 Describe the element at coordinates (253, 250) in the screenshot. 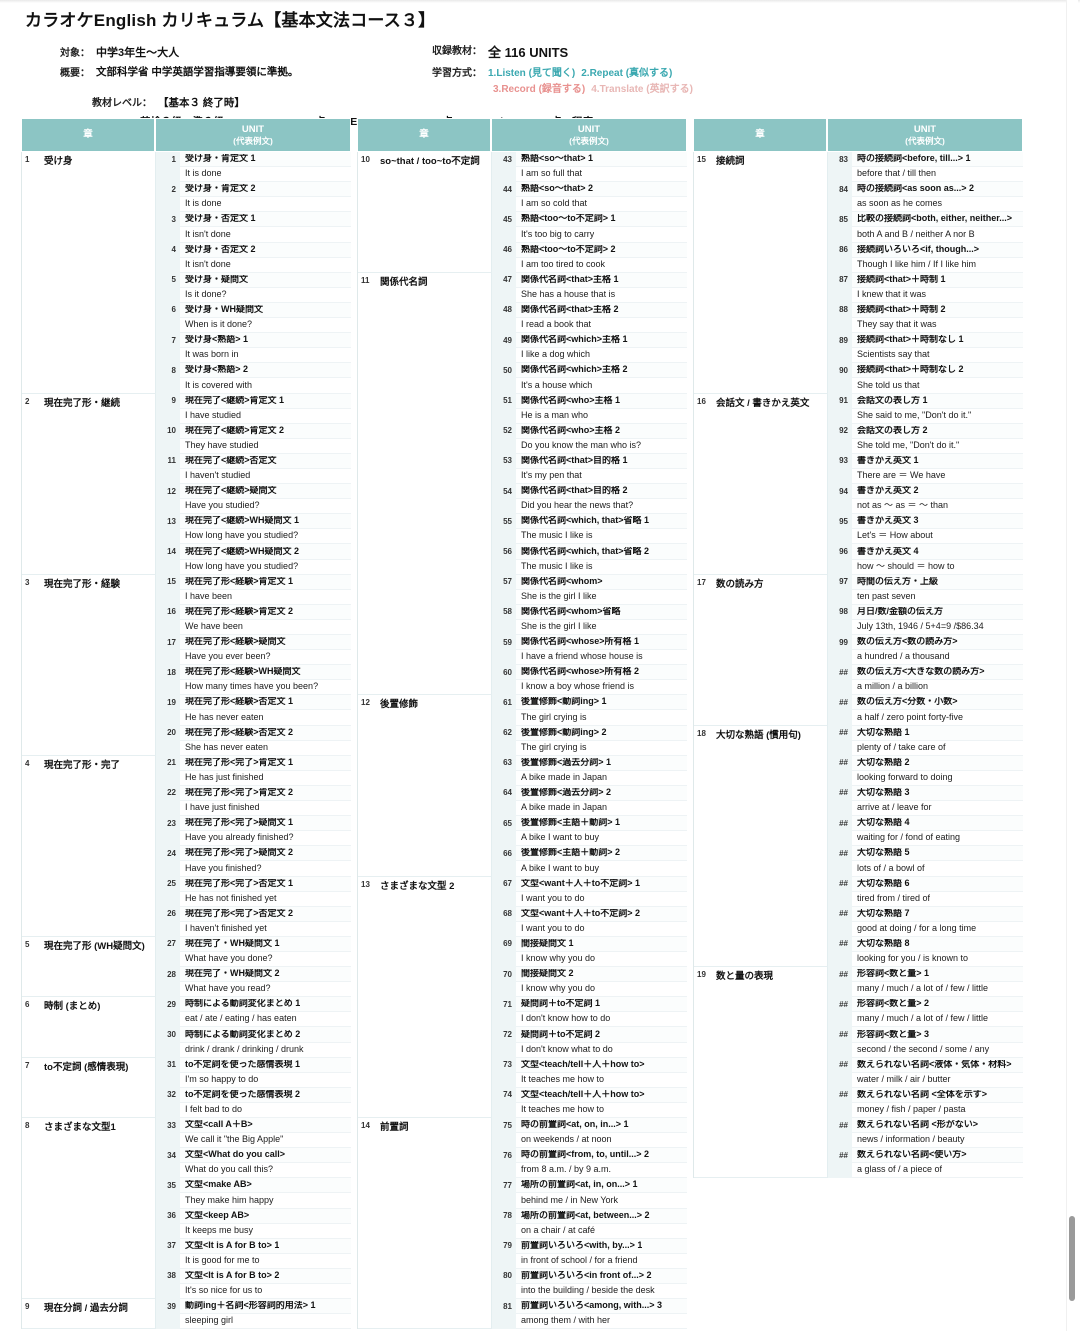

I see `unit-title-line: 4 受け身・否定文 2` at that location.